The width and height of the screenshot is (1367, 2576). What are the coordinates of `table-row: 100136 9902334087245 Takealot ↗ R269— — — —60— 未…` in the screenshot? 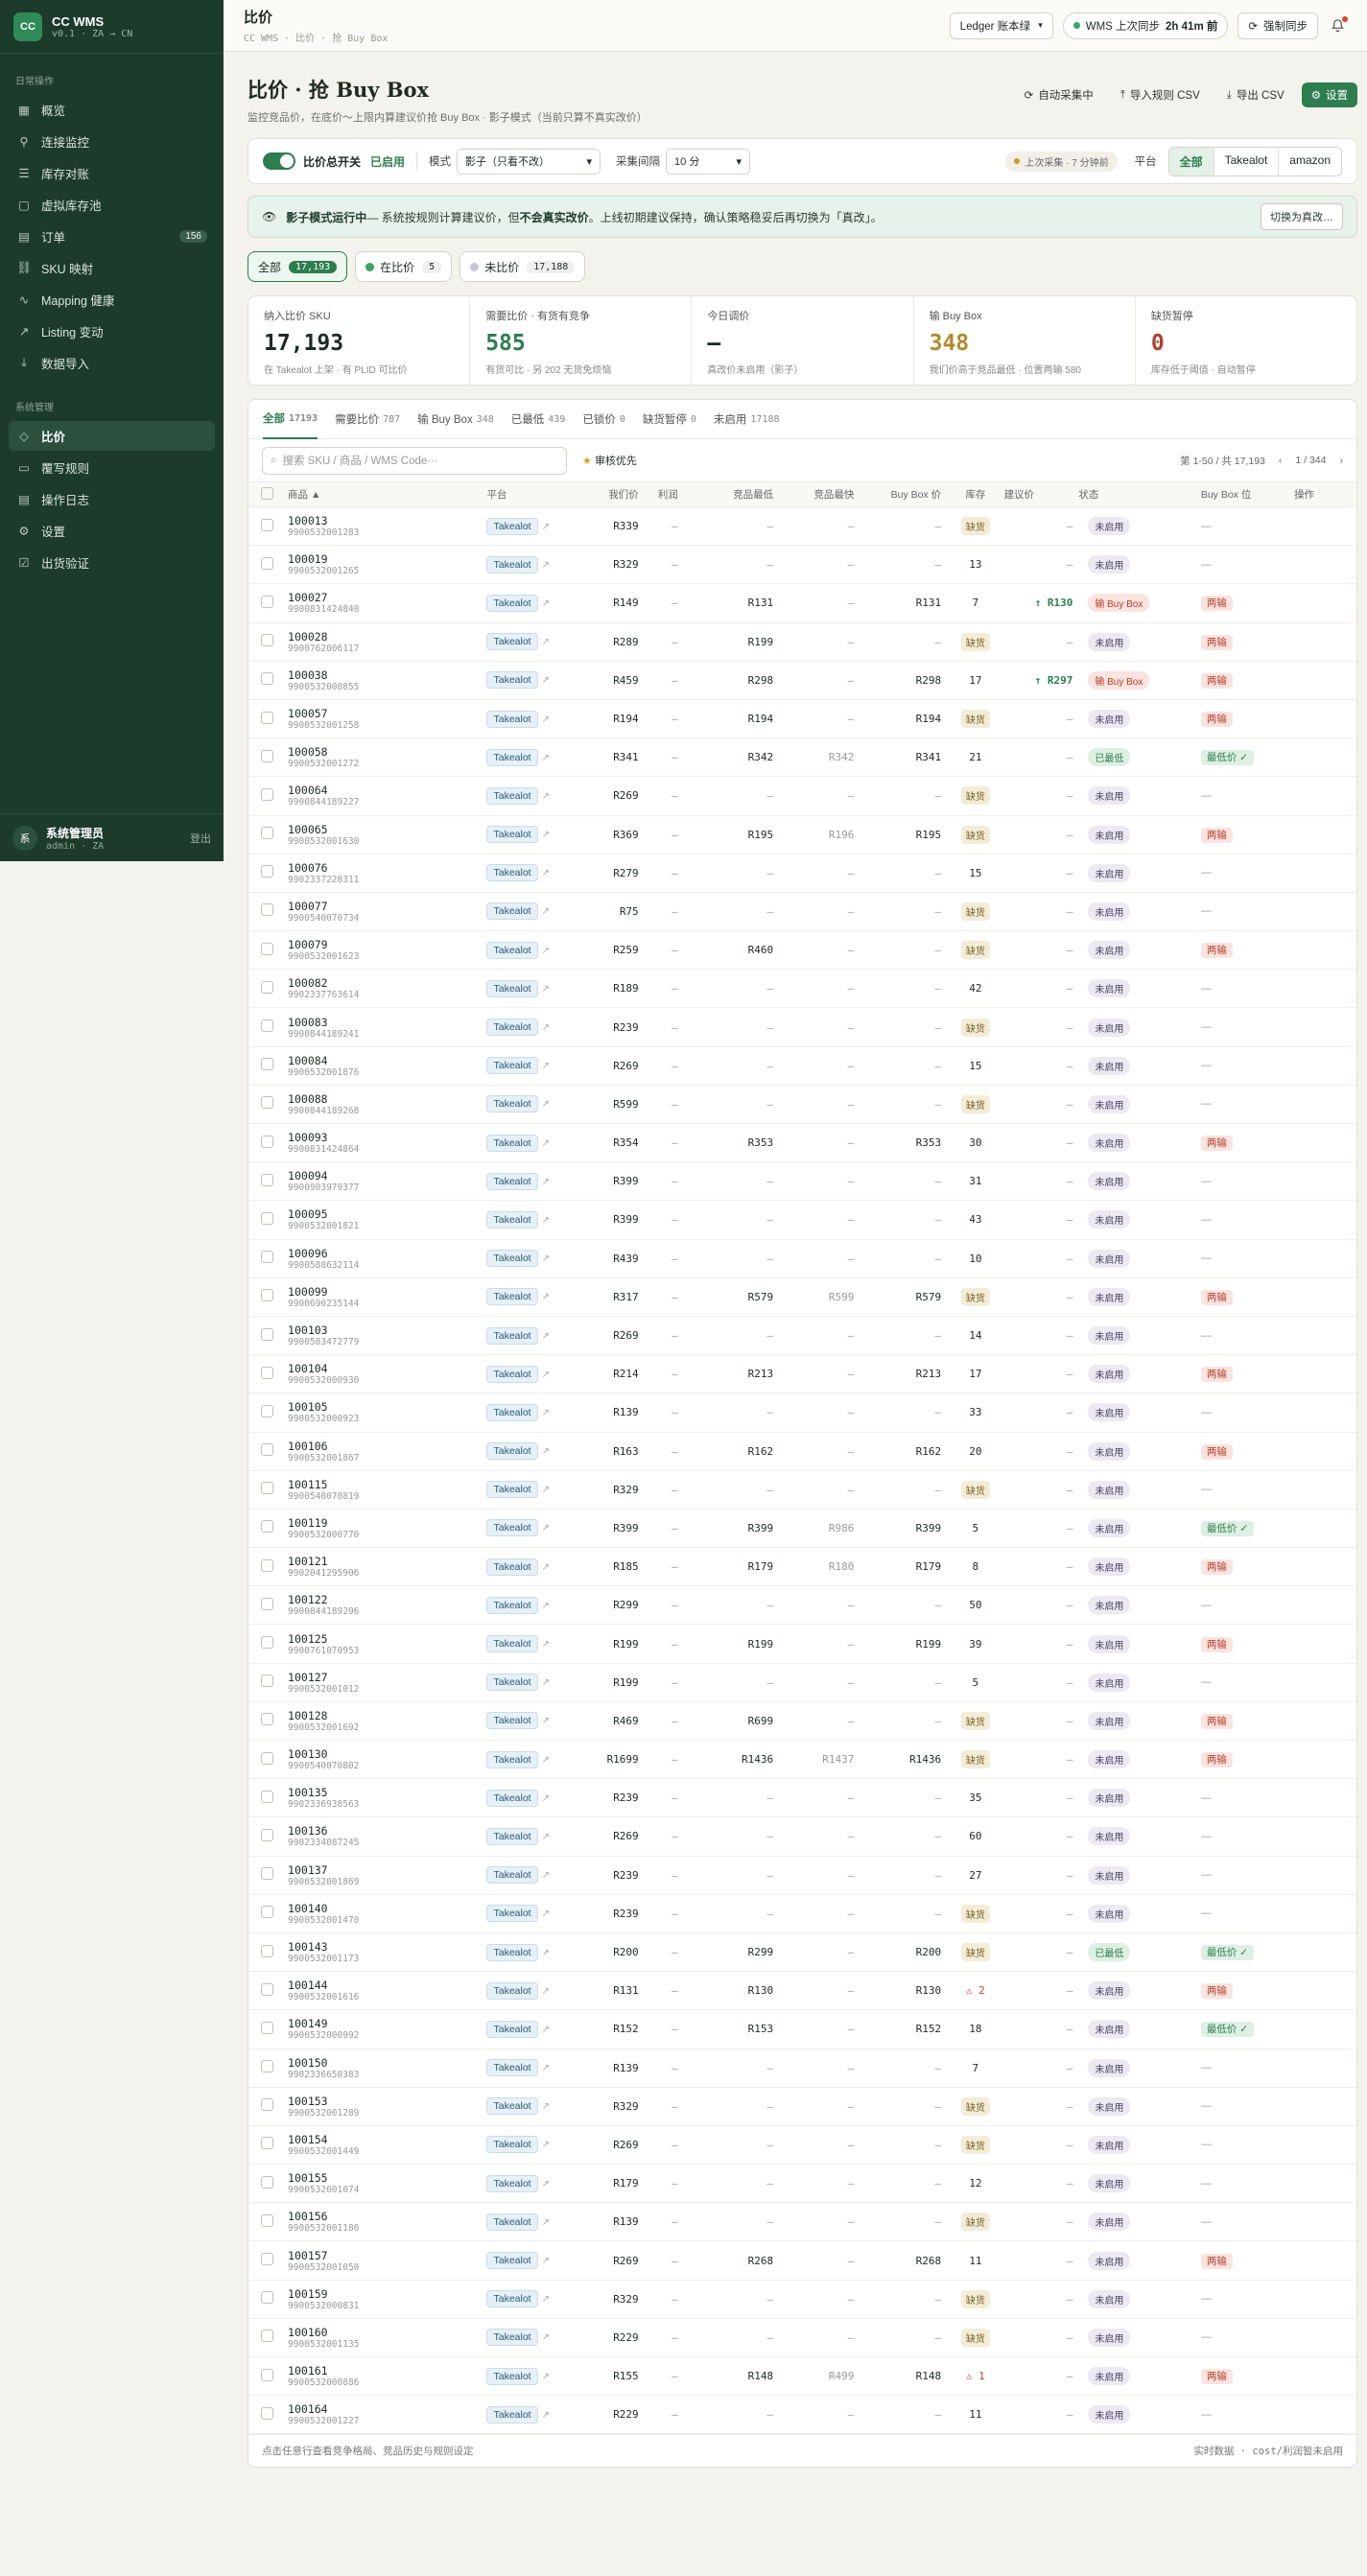 It's located at (802, 1837).